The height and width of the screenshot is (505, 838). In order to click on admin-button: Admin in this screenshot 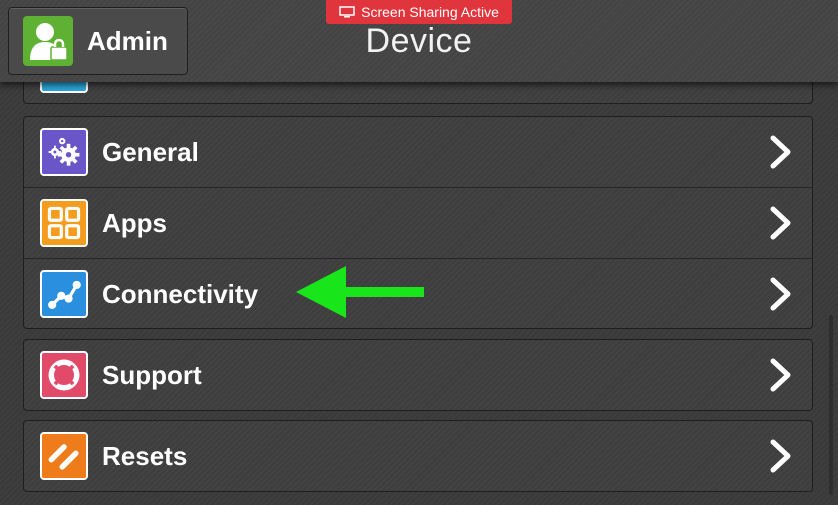, I will do `click(98, 41)`.